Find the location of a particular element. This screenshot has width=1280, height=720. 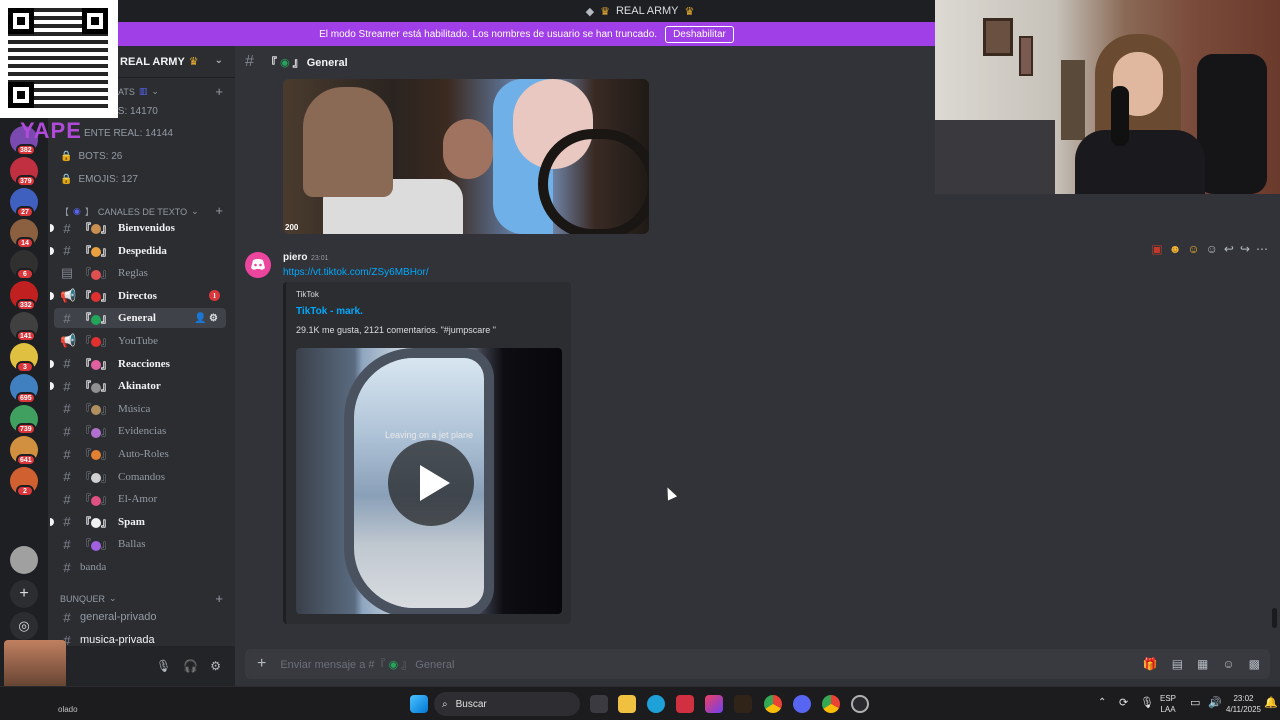

yape-logo: YAPE is located at coordinates (51, 130).